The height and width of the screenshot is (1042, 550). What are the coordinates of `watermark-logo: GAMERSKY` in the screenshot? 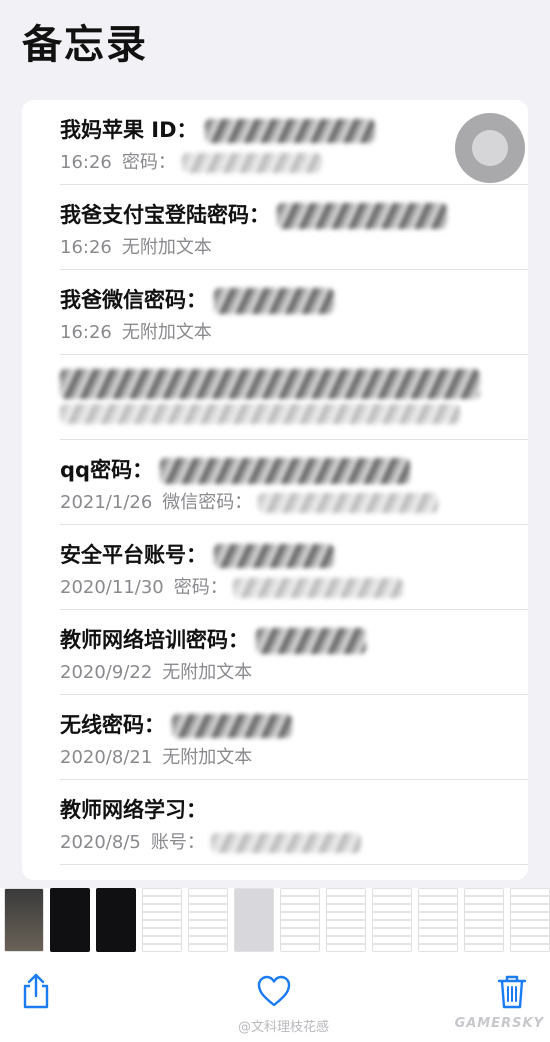 It's located at (499, 1023).